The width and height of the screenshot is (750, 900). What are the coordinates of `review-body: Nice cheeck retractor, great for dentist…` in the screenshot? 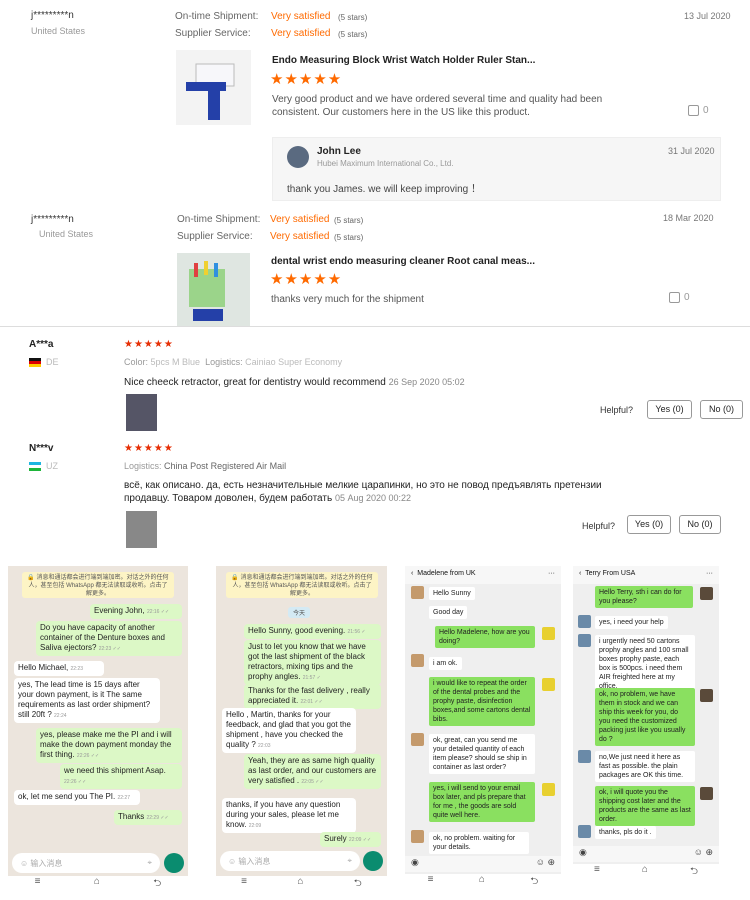 It's located at (255, 382).